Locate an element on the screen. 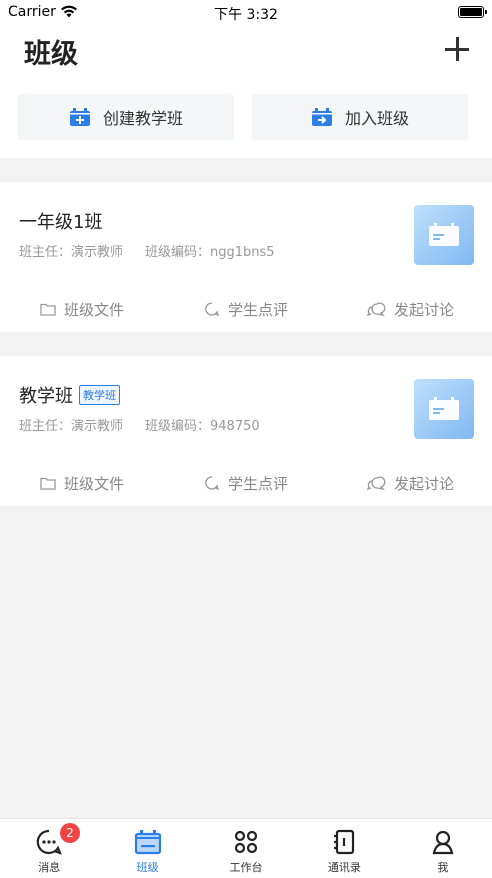  tab-bar: 2 消息 班级 工作台 通讯录 我 is located at coordinates (246, 848).